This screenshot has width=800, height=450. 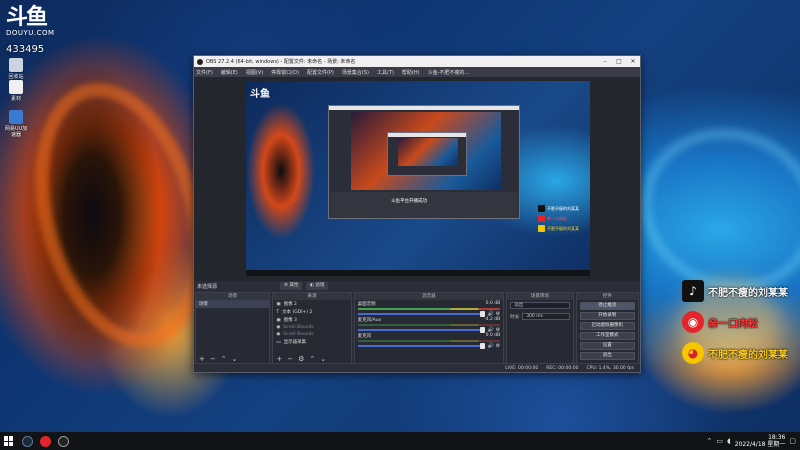 I want to click on filters-button: ◐ 滤镜, so click(x=317, y=286).